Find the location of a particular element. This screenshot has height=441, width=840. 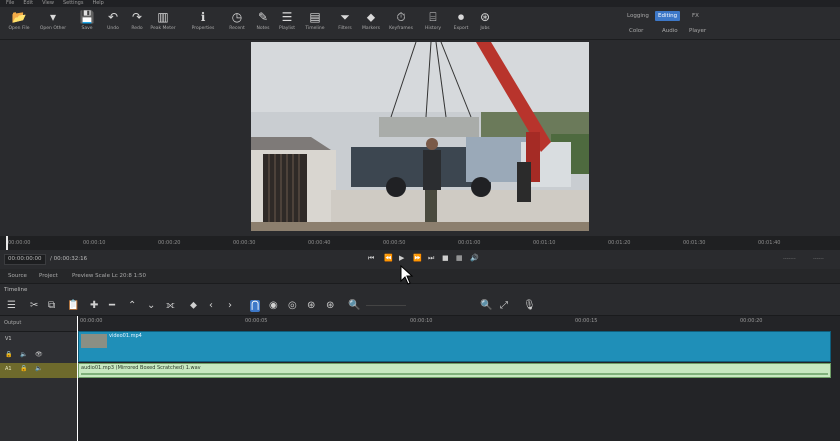

timeline-playhead is located at coordinates (77, 378).